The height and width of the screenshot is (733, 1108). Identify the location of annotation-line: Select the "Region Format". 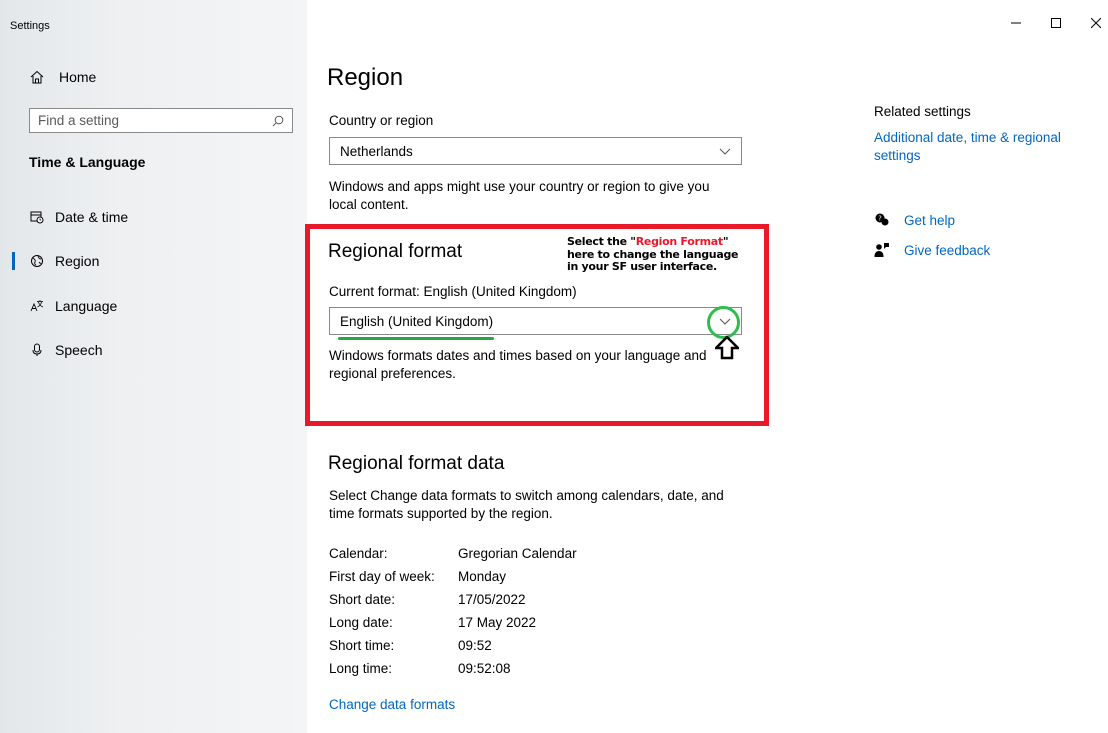
(669, 242).